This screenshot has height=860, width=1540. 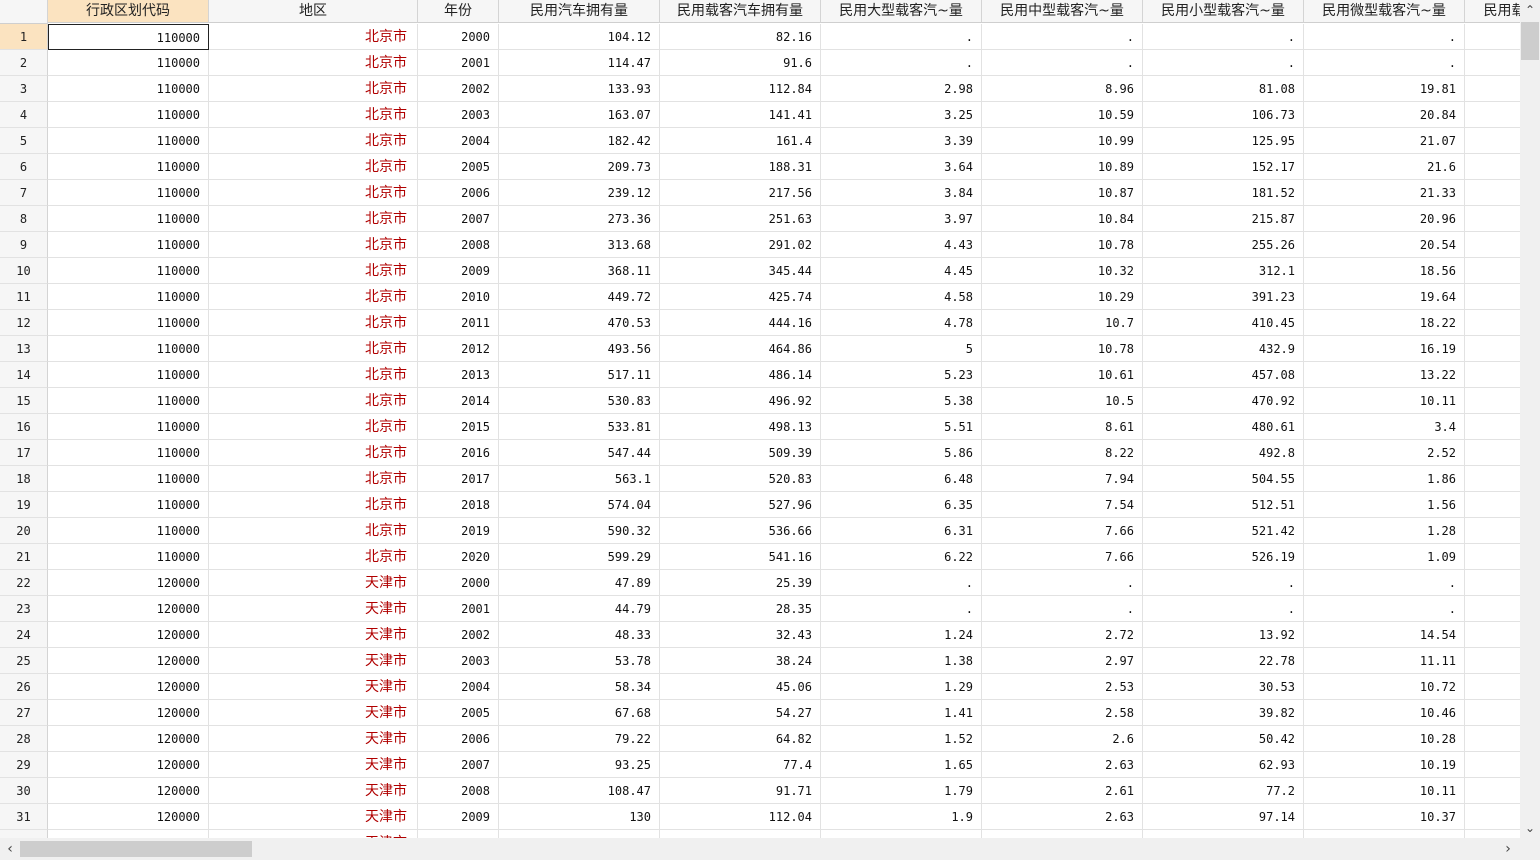 What do you see at coordinates (579, 11) in the screenshot?
I see `column-header: 民用汽车拥有量` at bounding box center [579, 11].